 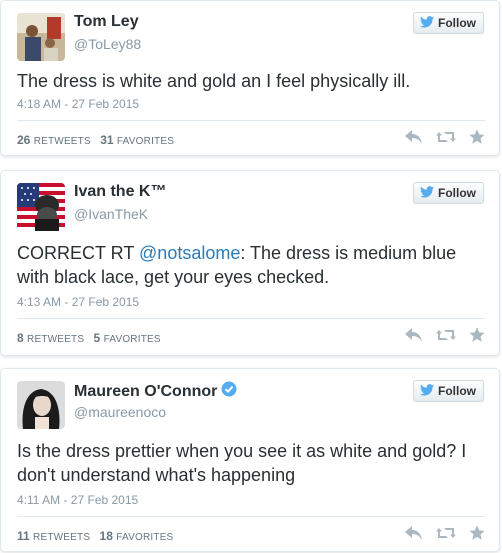 What do you see at coordinates (145, 392) in the screenshot?
I see `display-name-text: Maureen O'Connor` at bounding box center [145, 392].